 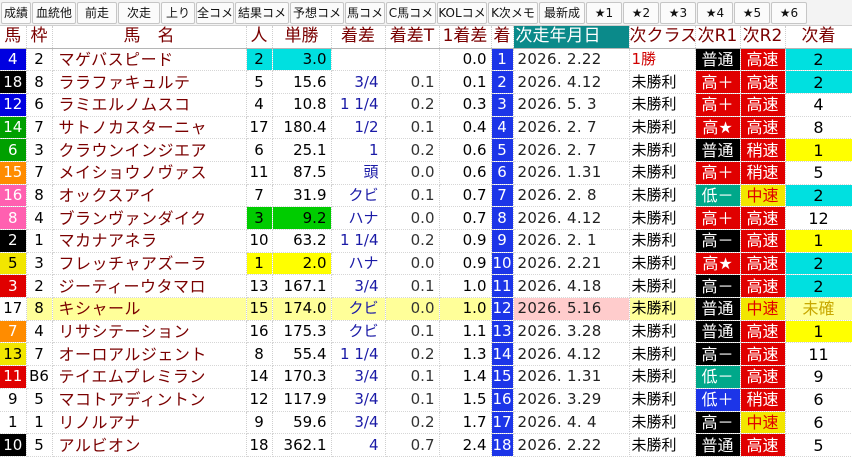 What do you see at coordinates (149, 218) in the screenshot?
I see `horse-name: ブランヴァンダイク` at bounding box center [149, 218].